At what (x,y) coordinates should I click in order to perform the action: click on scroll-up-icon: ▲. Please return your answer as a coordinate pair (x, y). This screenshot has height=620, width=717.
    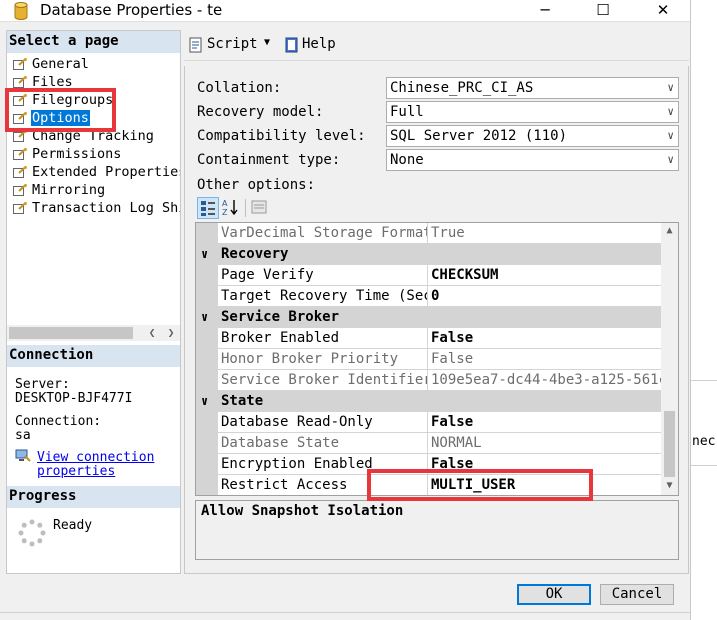
    Looking at the image, I should click on (669, 231).